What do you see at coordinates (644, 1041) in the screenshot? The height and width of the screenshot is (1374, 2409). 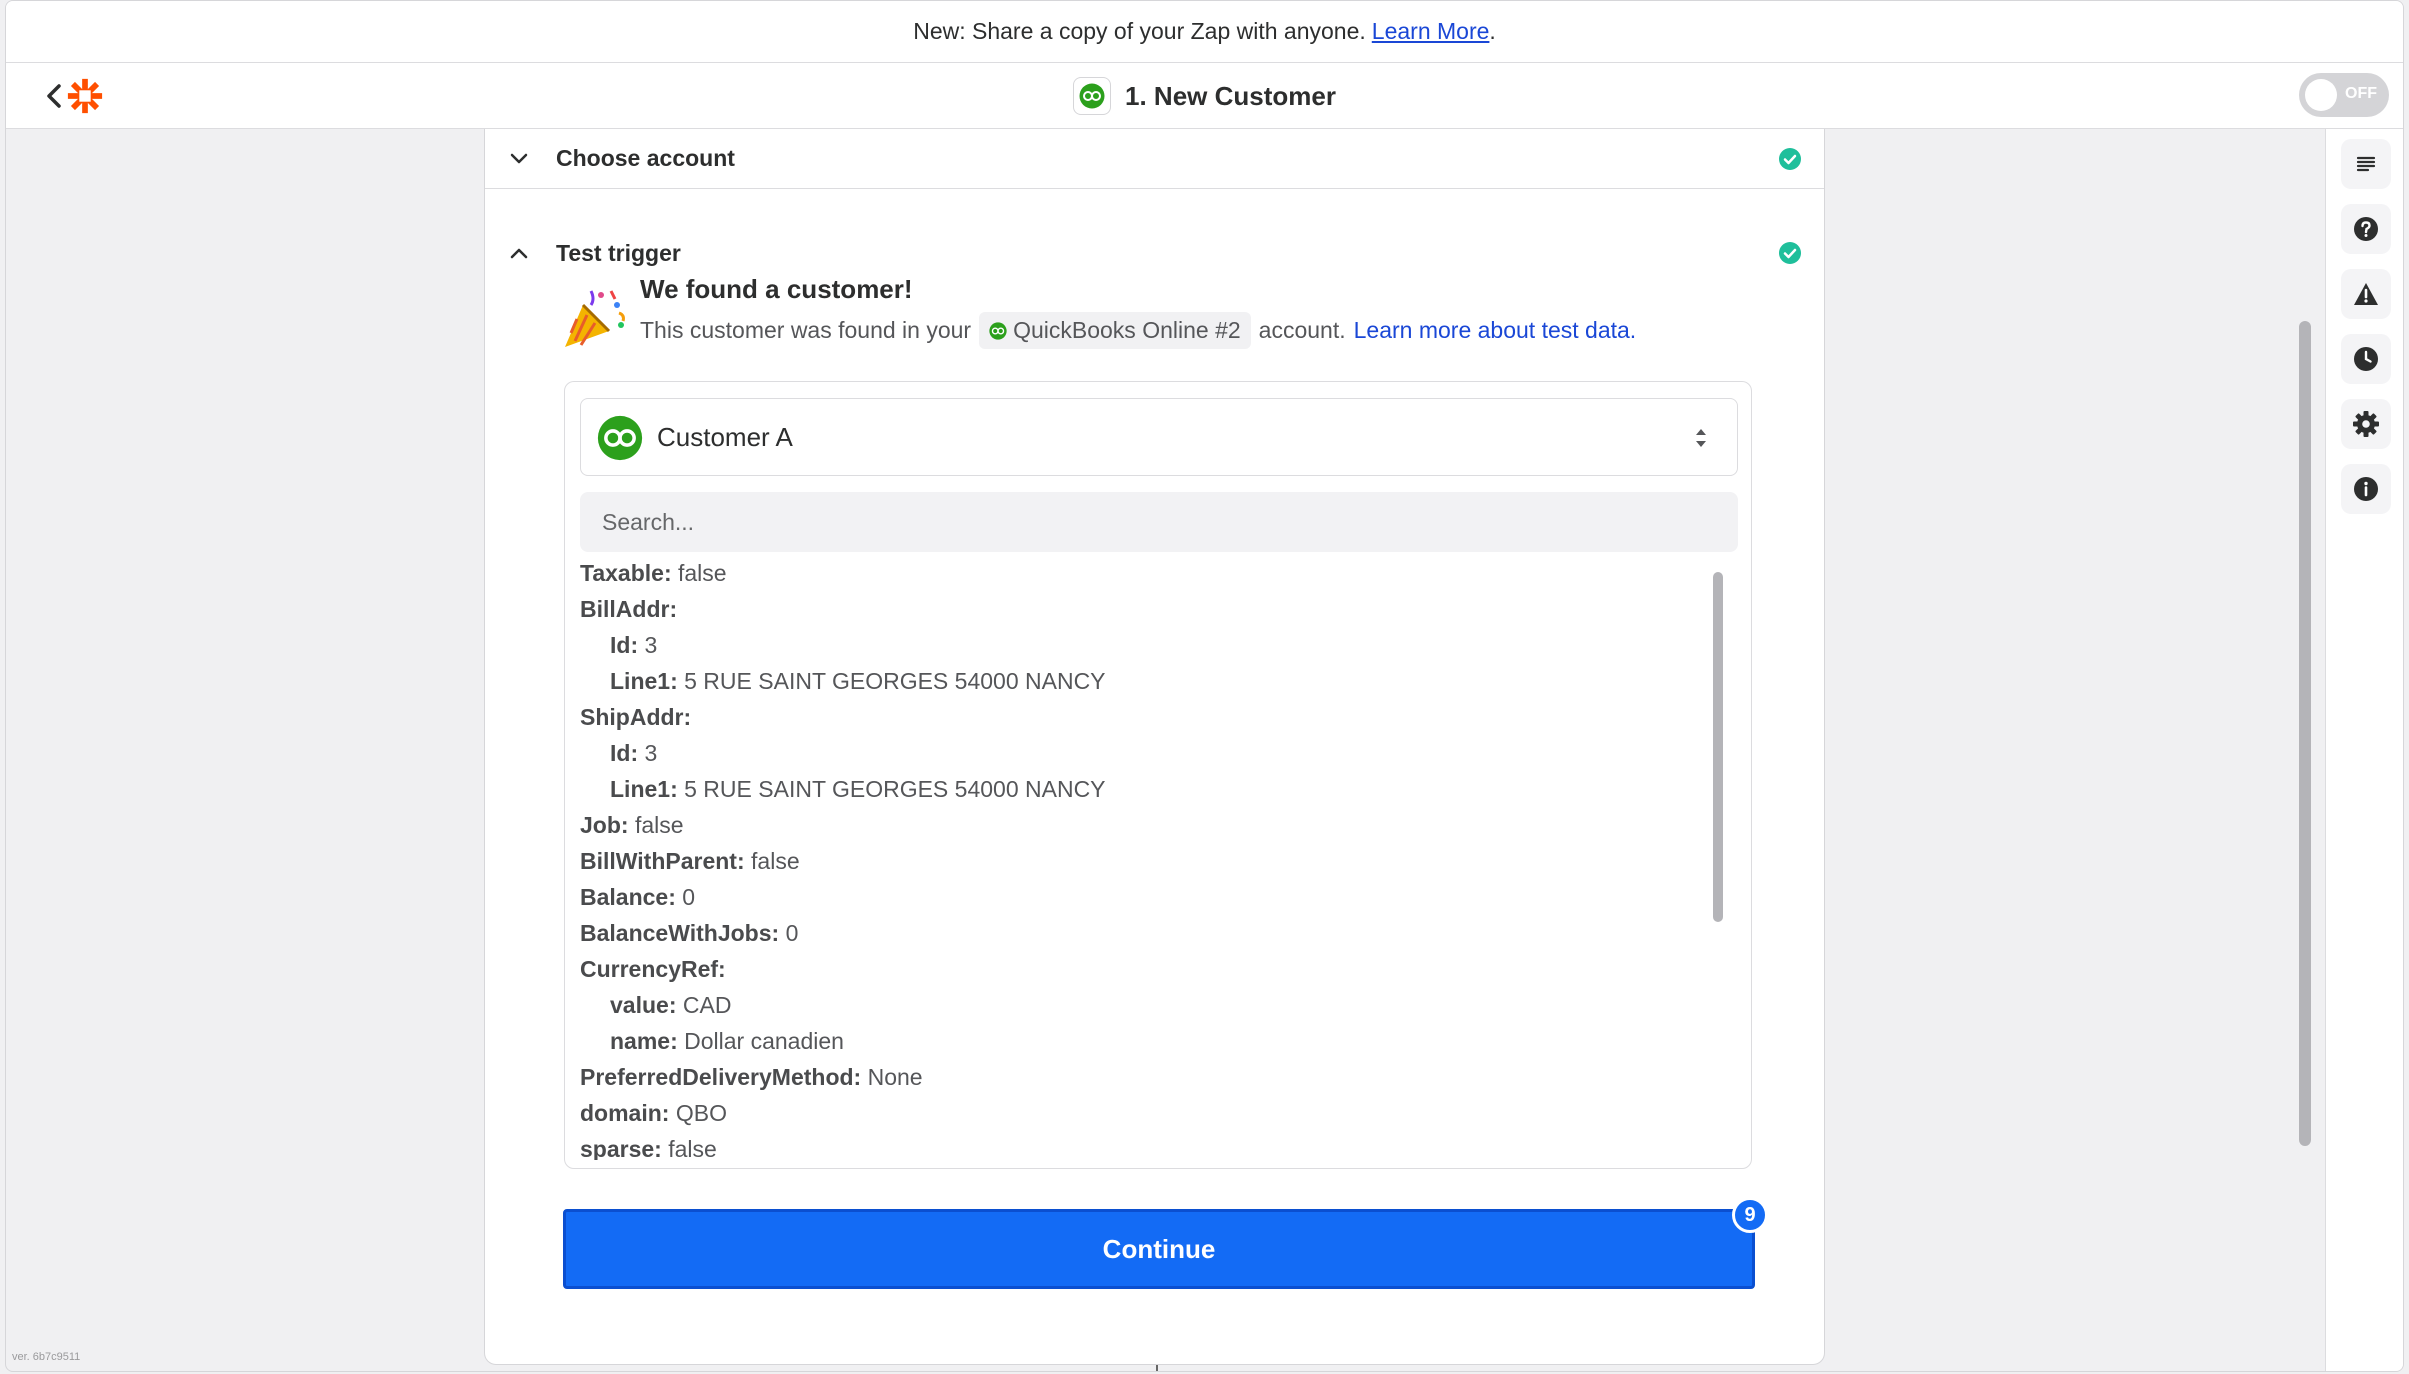 I see `field-key: name:` at bounding box center [644, 1041].